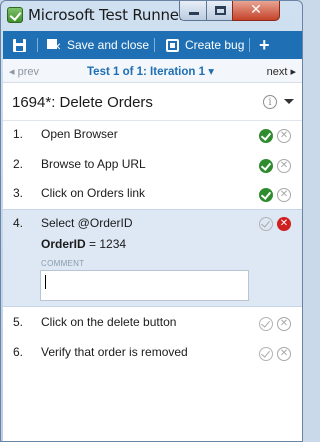  I want to click on step-row: 6. Verify that order is removed ✕, so click(152, 356).